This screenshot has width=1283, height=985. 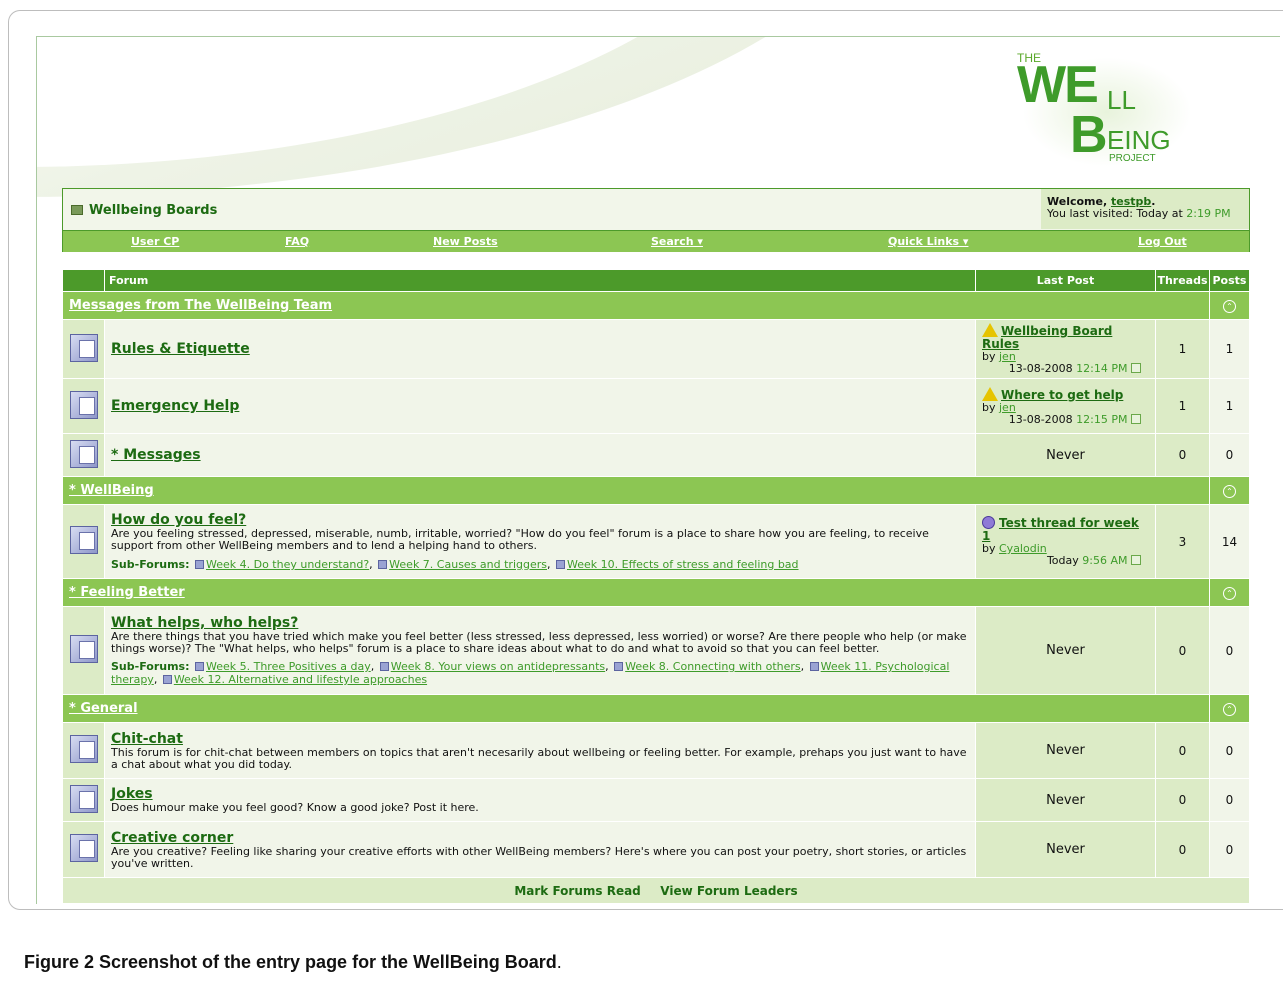 What do you see at coordinates (1208, 213) in the screenshot?
I see `last-visit-time: 2:19 PM` at bounding box center [1208, 213].